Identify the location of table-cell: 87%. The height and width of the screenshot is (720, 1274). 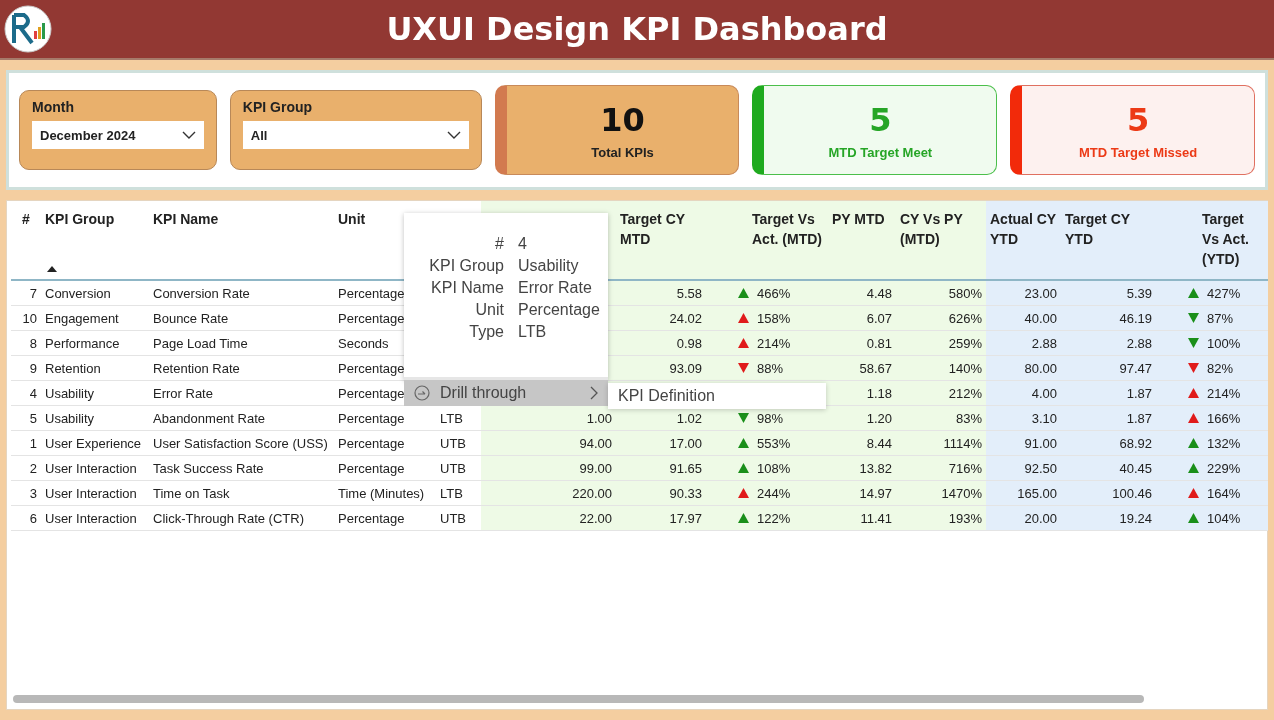
(1220, 318).